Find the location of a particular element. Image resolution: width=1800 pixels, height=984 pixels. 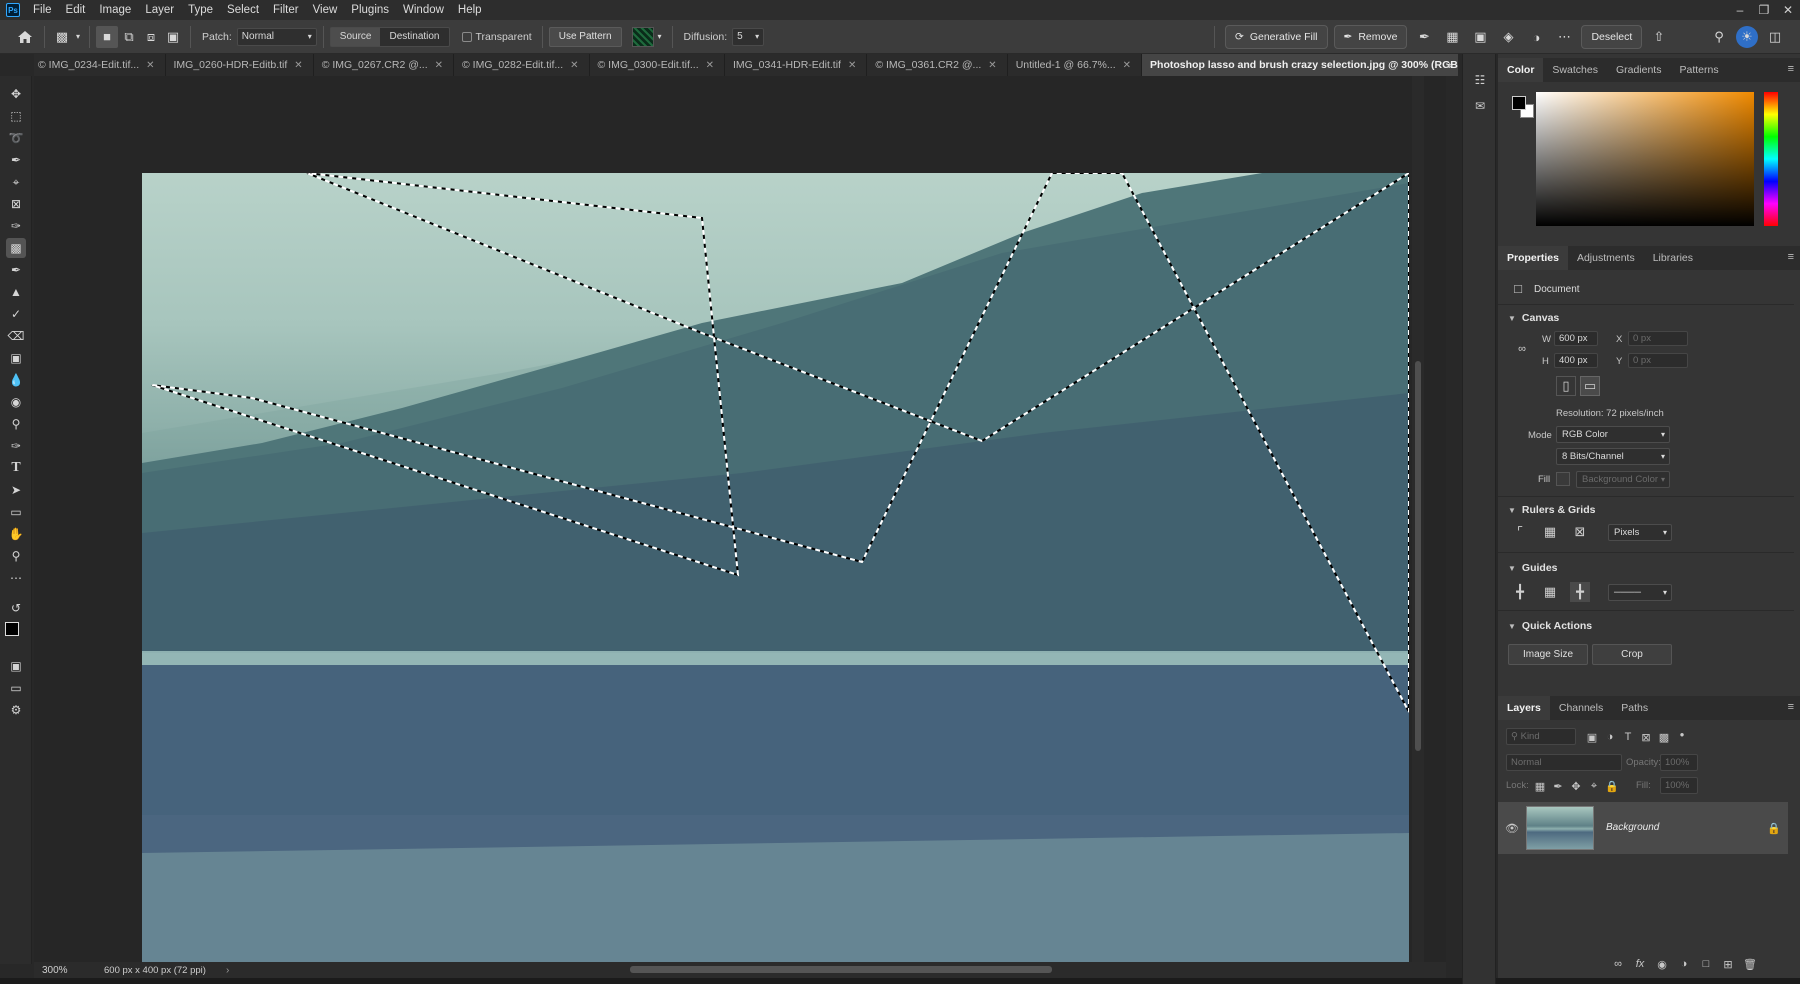

tab-properties: Properties is located at coordinates (1533, 258).